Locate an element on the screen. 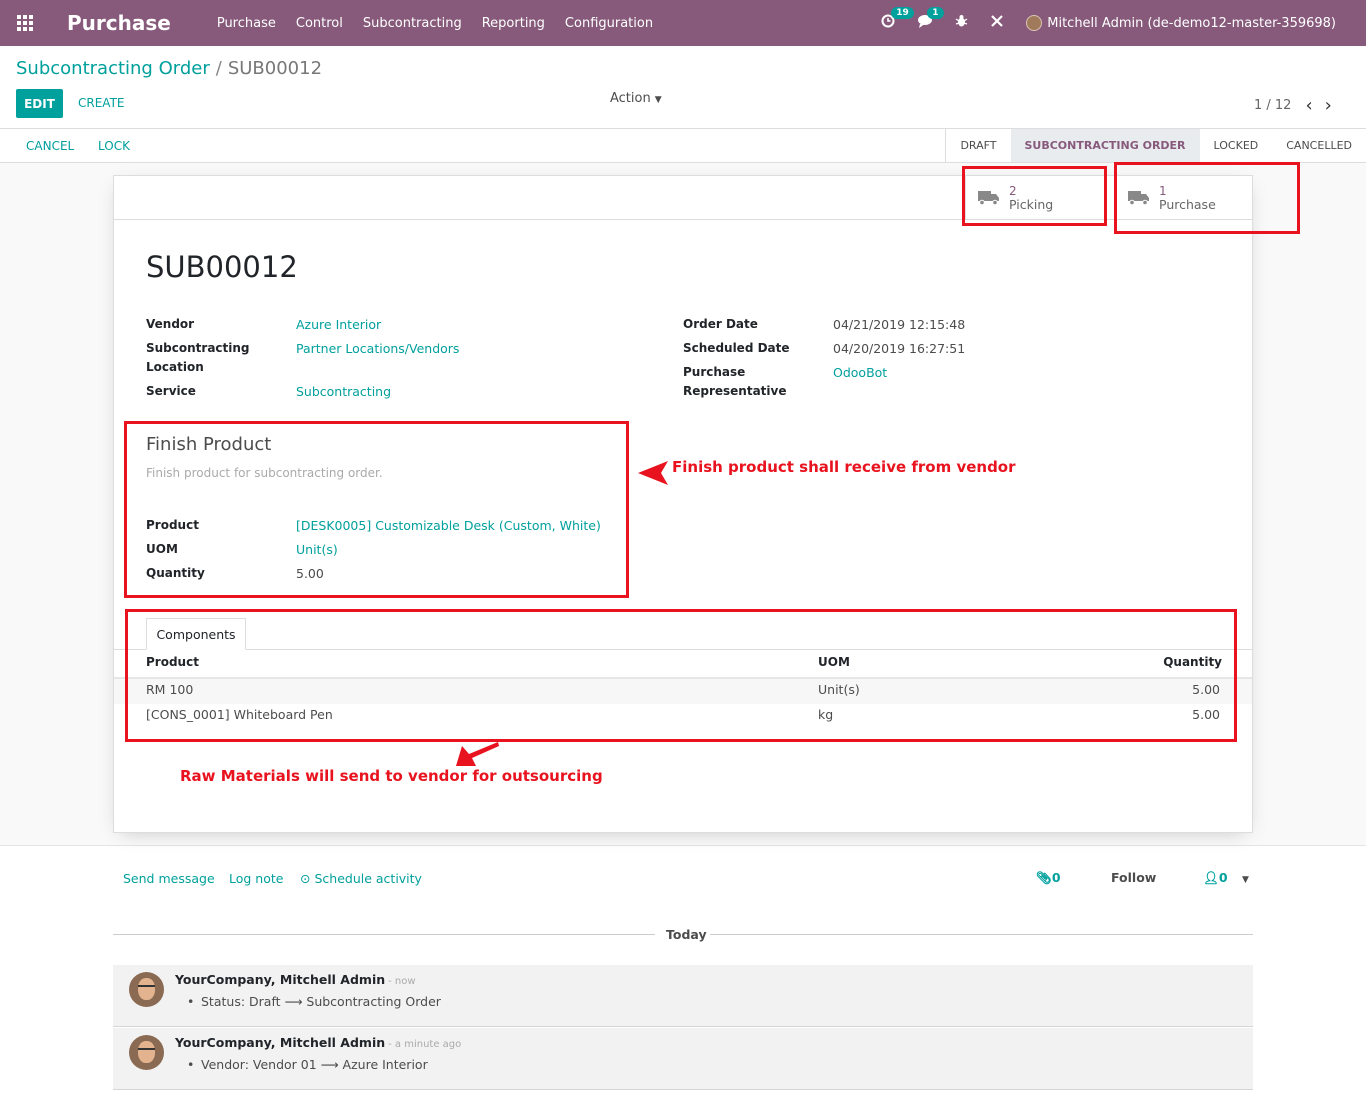 The width and height of the screenshot is (1366, 1099). edit-button: EDIT is located at coordinates (39, 103).